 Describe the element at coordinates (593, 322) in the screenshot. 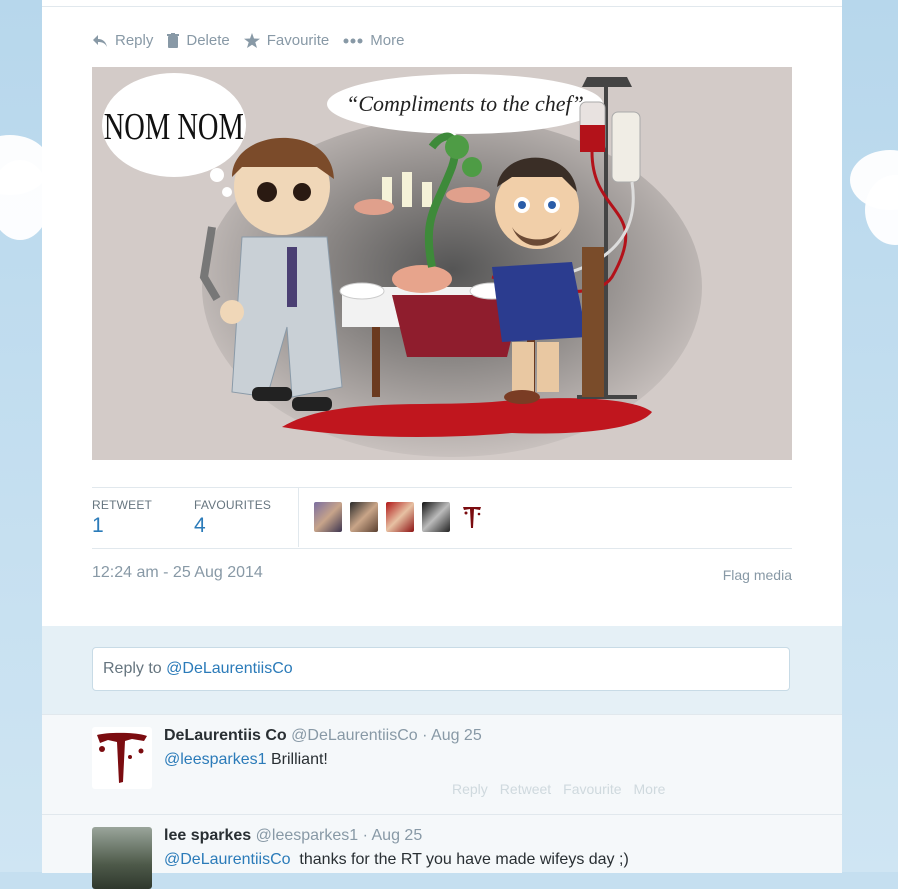

I see `chair` at that location.